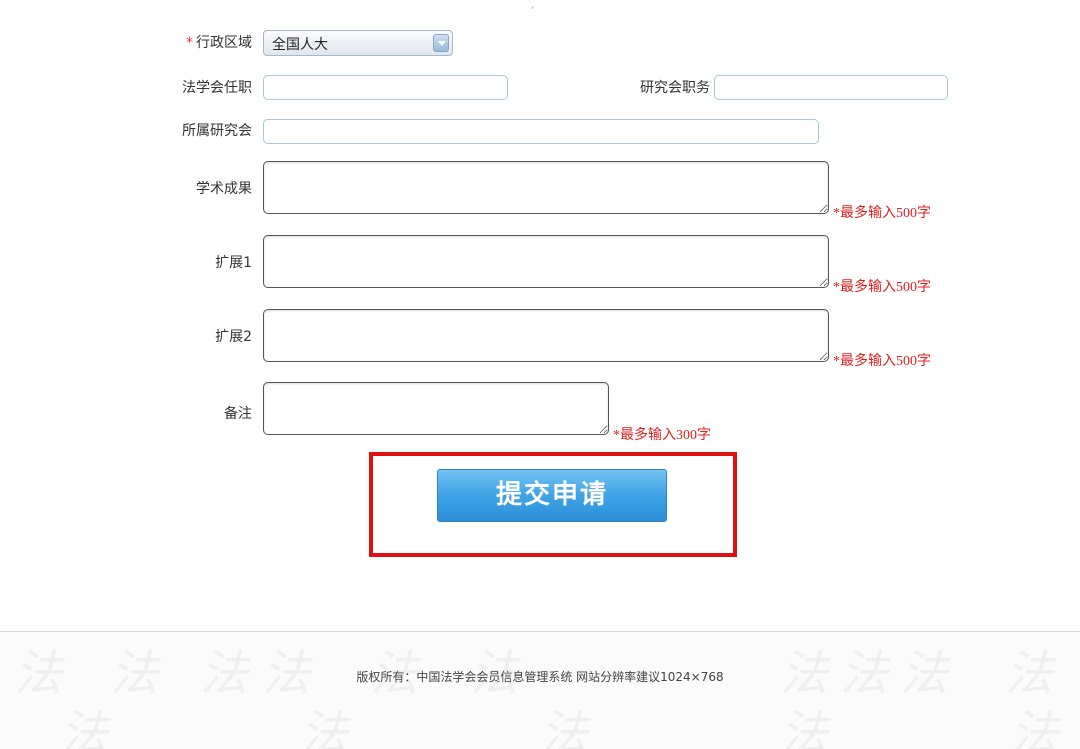 The image size is (1080, 749). Describe the element at coordinates (662, 435) in the screenshot. I see `remarks-hint: *最多输入300字` at that location.